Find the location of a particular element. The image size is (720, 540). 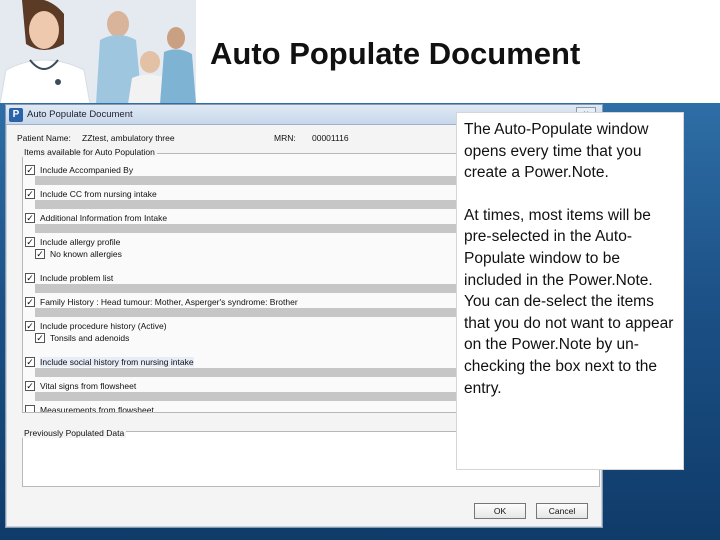

ok-button: OK is located at coordinates (500, 511).